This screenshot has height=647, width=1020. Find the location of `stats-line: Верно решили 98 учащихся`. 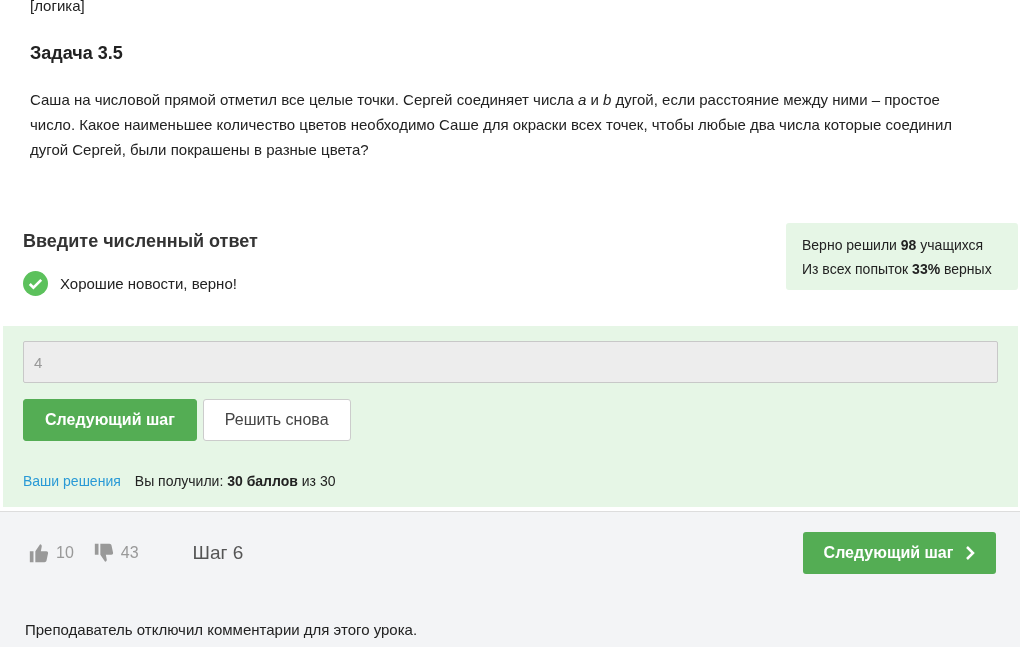

stats-line: Верно решили 98 учащихся is located at coordinates (893, 245).